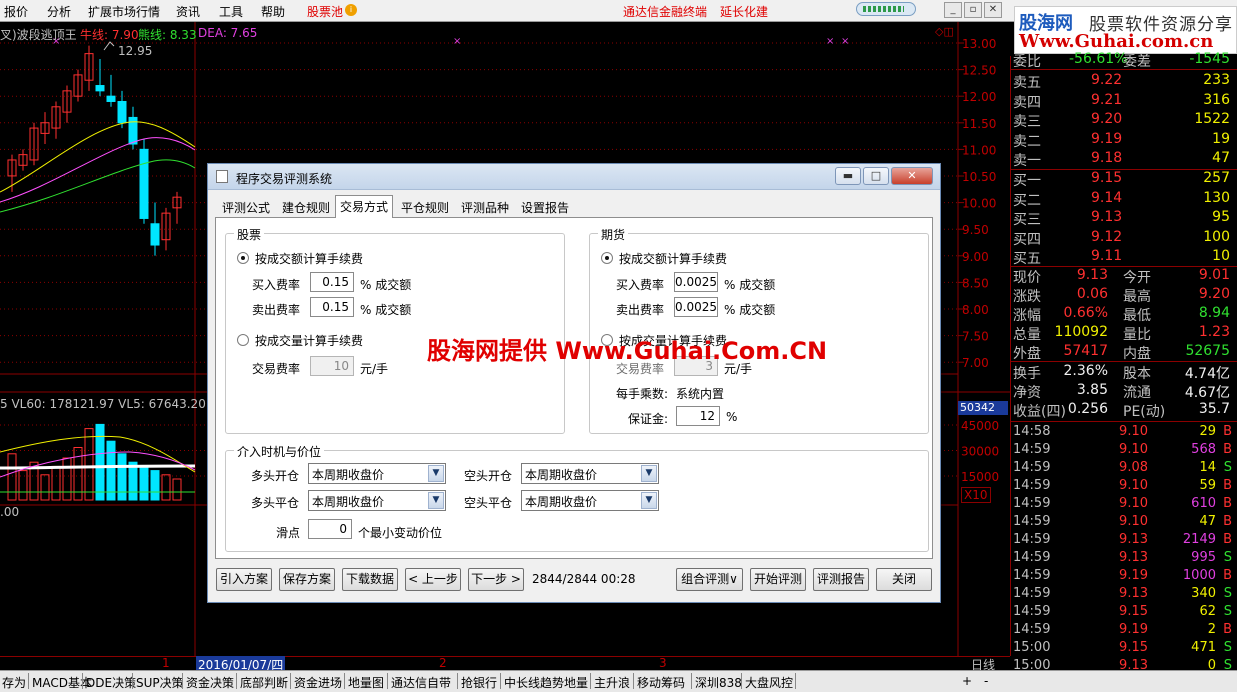  What do you see at coordinates (160, 682) in the screenshot?
I see `bottom-tab-item: SUP决策` at bounding box center [160, 682].